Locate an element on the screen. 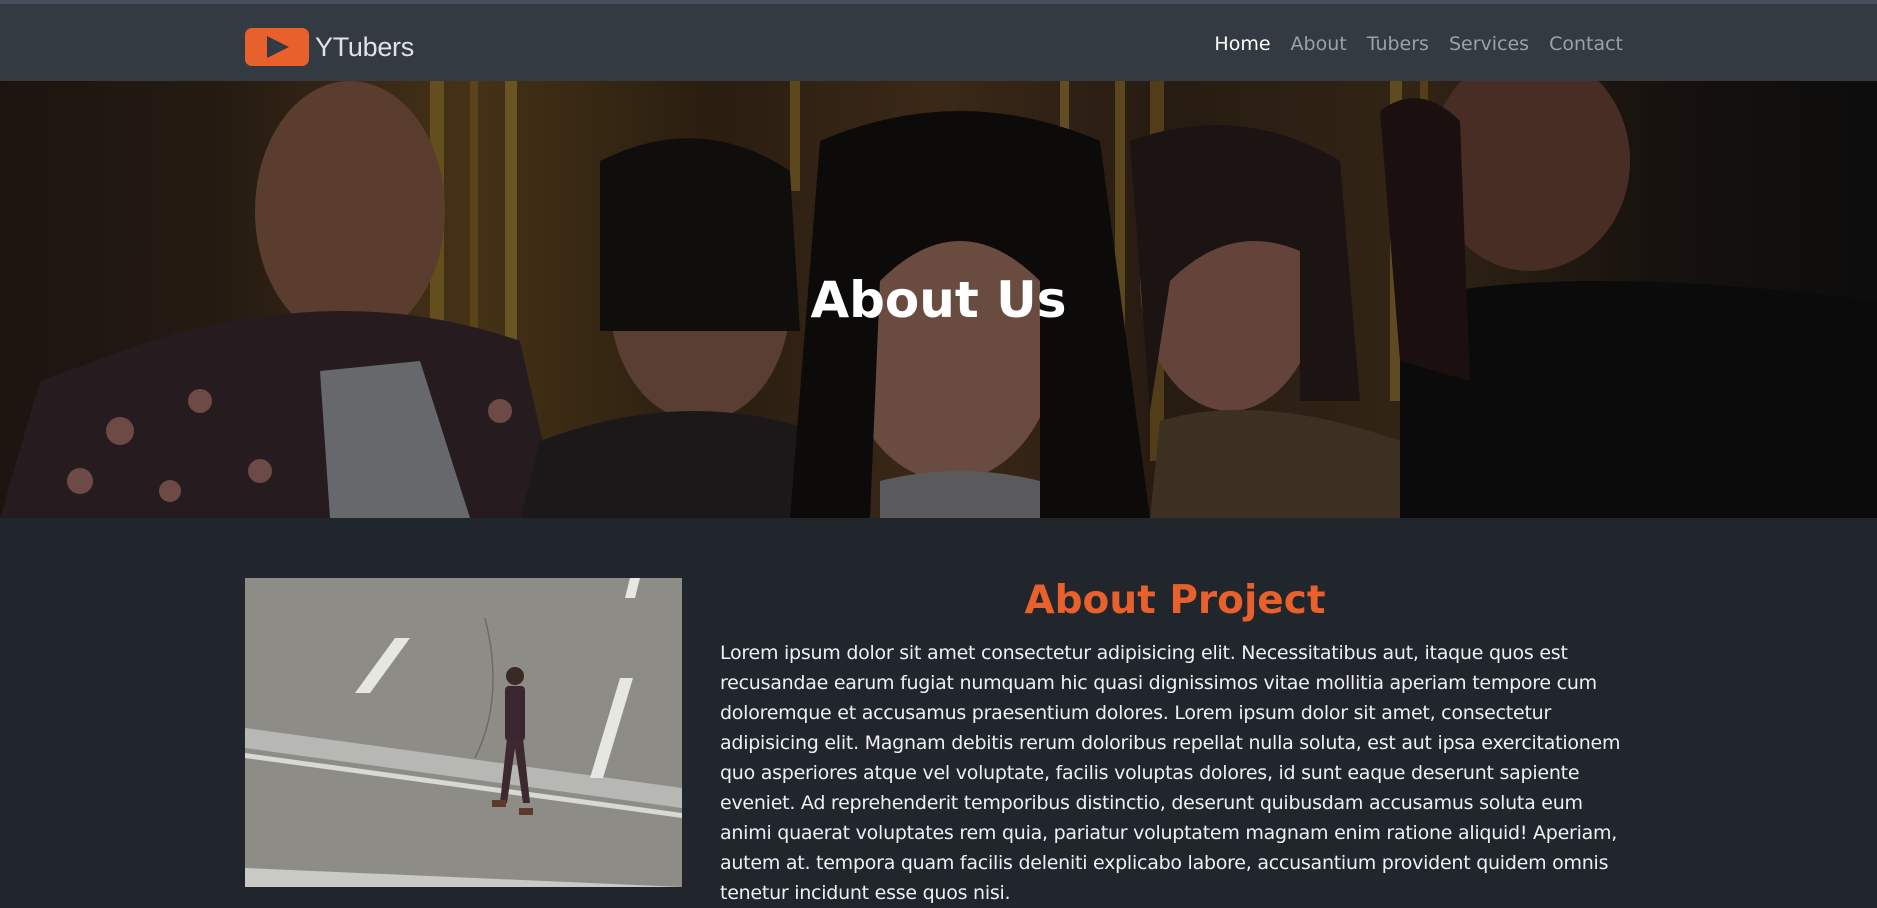 The height and width of the screenshot is (908, 1877). main-nav: Home About Tubers Services Contact is located at coordinates (1408, 44).